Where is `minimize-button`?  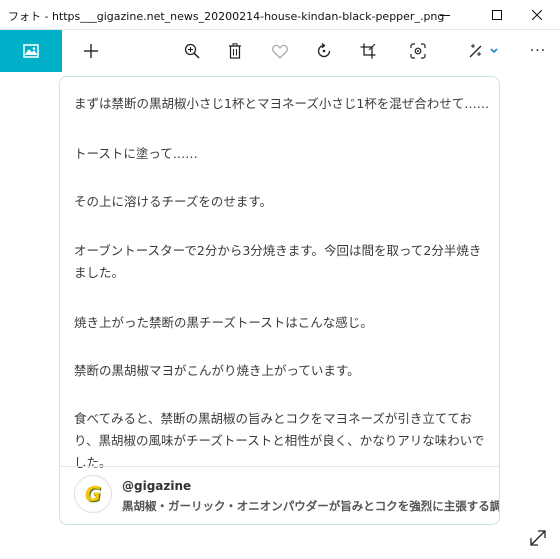
minimize-button is located at coordinates (445, 15).